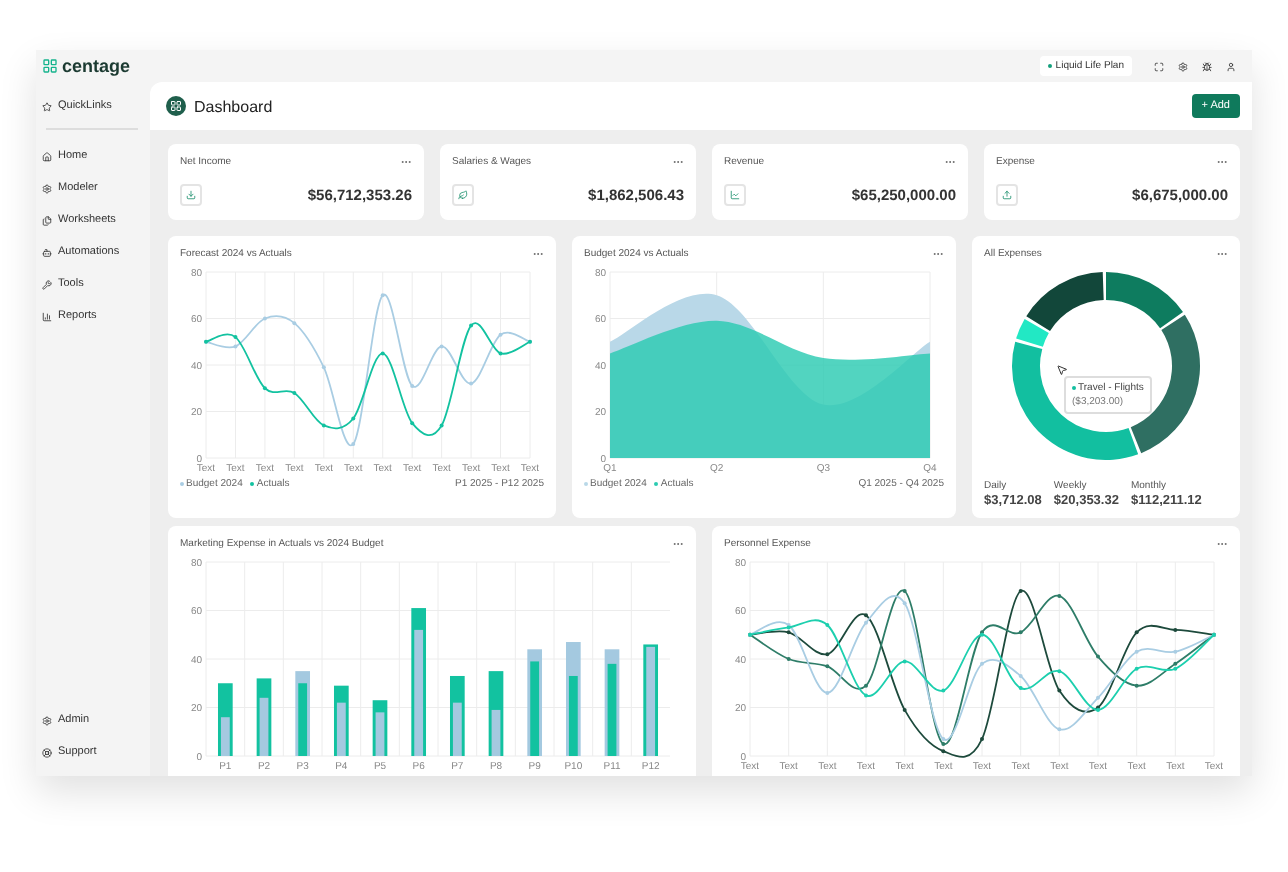 The image size is (1288, 872). Describe the element at coordinates (233, 106) in the screenshot. I see `page-title: Dashboard` at that location.